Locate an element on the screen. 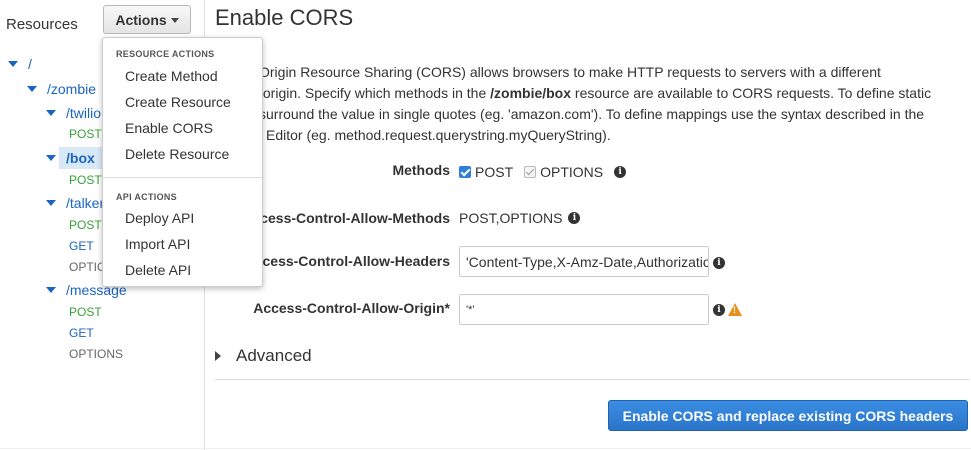 This screenshot has width=971, height=450. tree-item-label: /talker is located at coordinates (85, 203).